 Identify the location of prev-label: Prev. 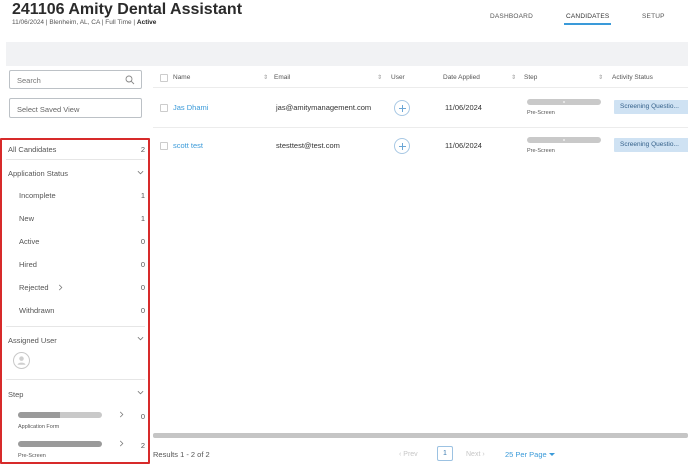
(410, 454).